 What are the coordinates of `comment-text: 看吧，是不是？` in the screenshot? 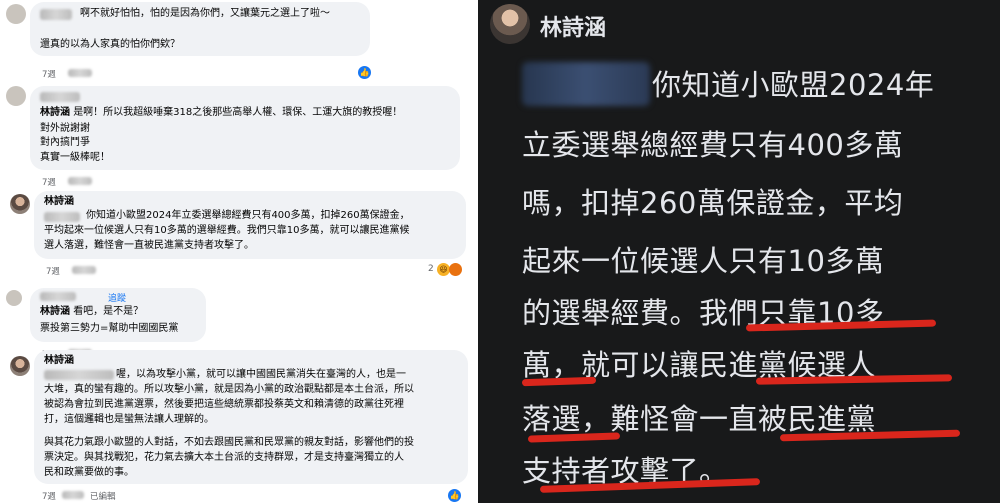 It's located at (108, 311).